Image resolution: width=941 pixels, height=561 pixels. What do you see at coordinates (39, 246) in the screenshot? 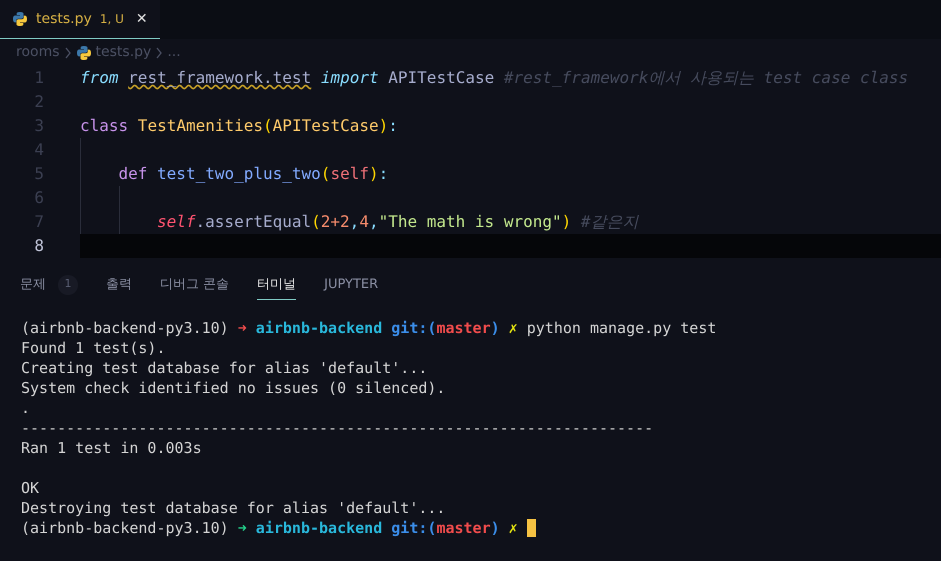
I see `line-number: 8` at bounding box center [39, 246].